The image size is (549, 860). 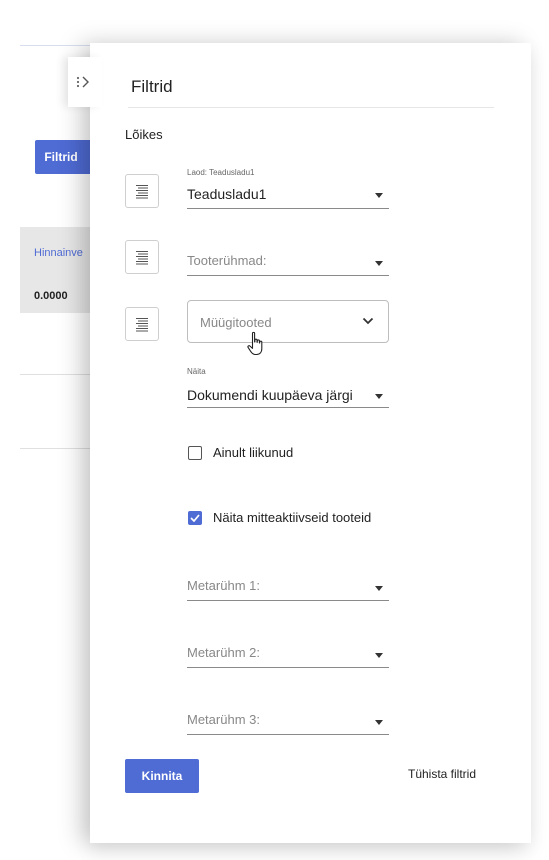 I want to click on show-floating-label: Näita, so click(x=196, y=371).